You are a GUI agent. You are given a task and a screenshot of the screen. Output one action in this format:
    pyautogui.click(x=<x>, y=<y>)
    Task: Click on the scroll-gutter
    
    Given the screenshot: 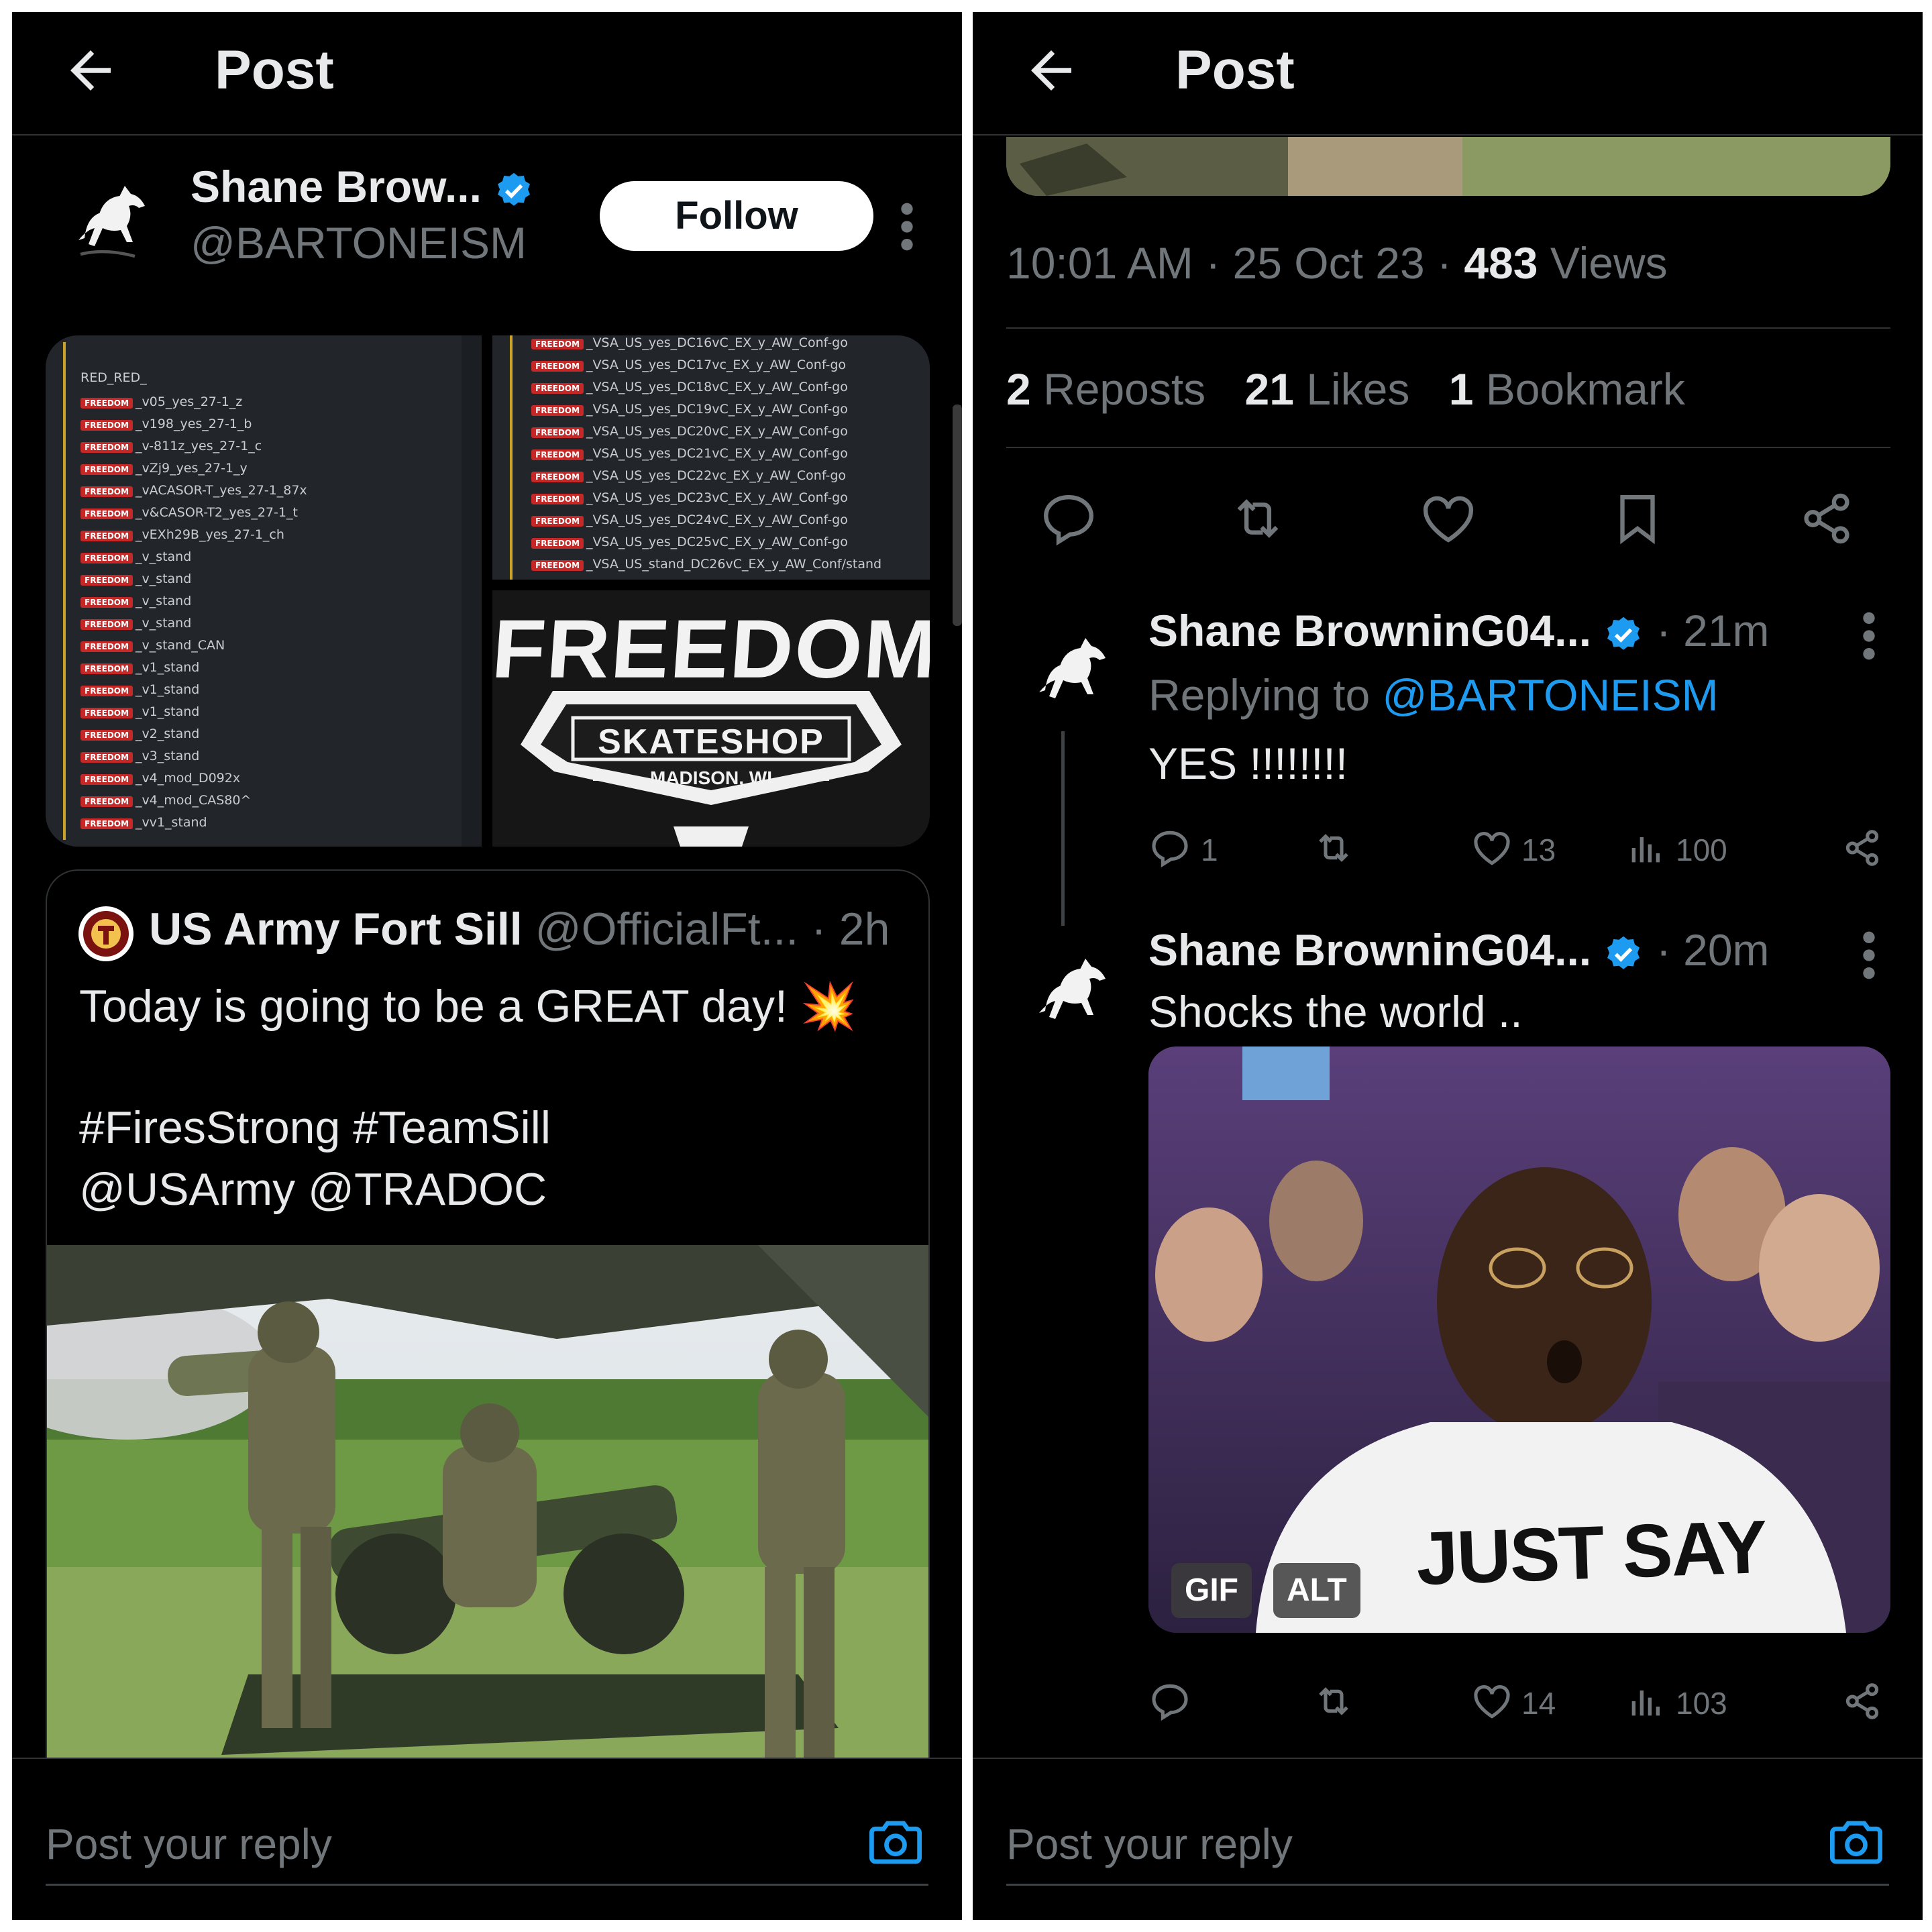 What is the action you would take?
    pyautogui.click(x=472, y=591)
    